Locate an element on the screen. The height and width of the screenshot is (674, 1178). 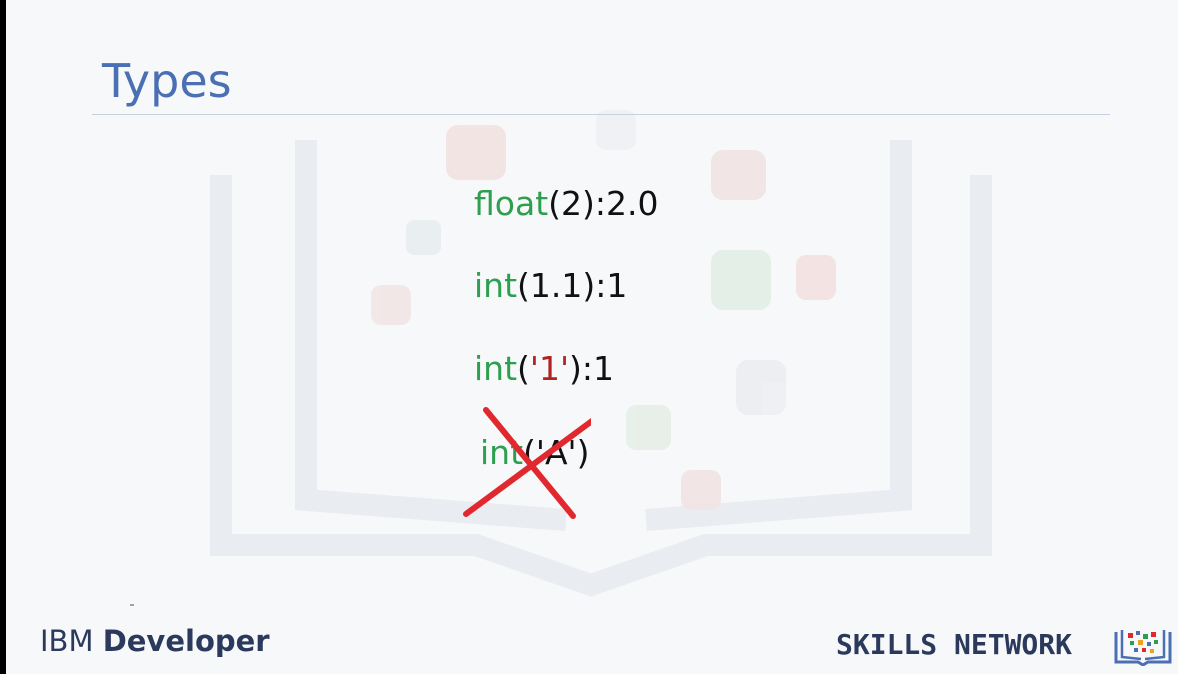
paren-open: ( is located at coordinates (523, 368).